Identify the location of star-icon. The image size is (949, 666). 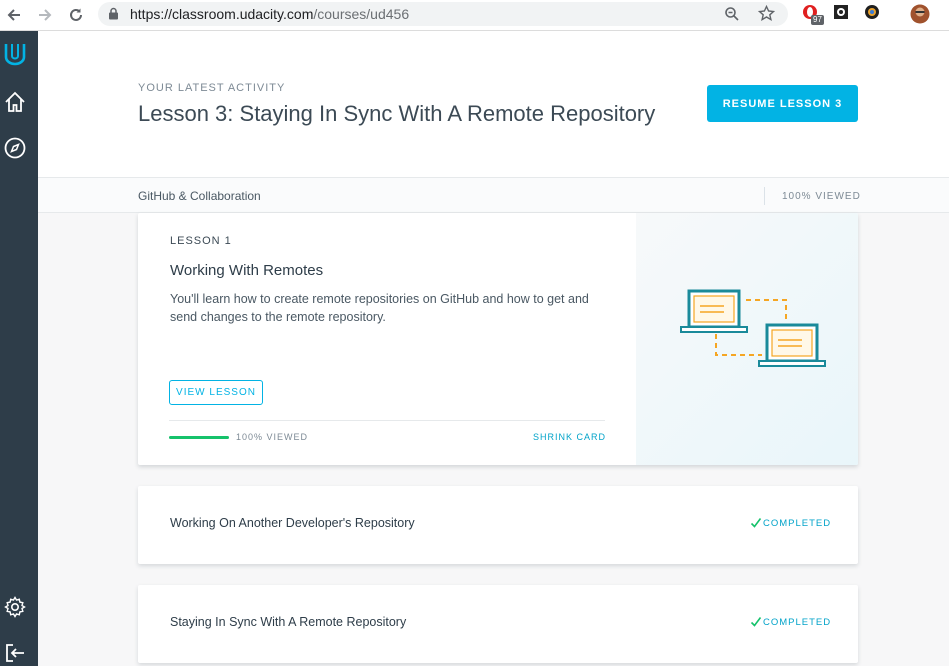
(766, 13).